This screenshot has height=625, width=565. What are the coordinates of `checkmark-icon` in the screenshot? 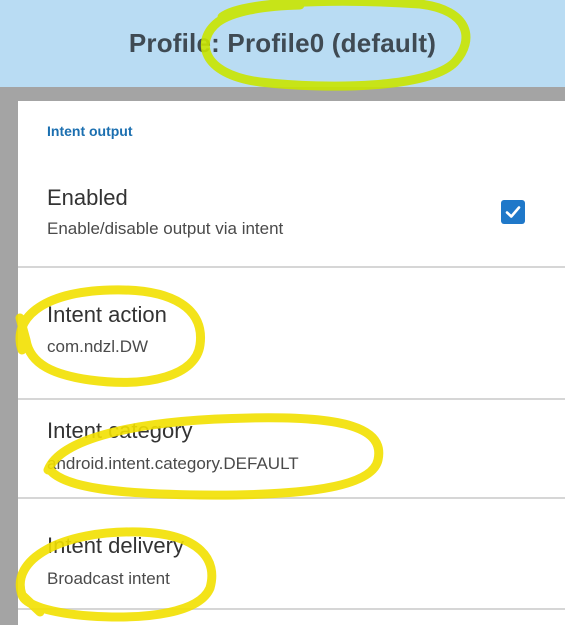 It's located at (513, 212).